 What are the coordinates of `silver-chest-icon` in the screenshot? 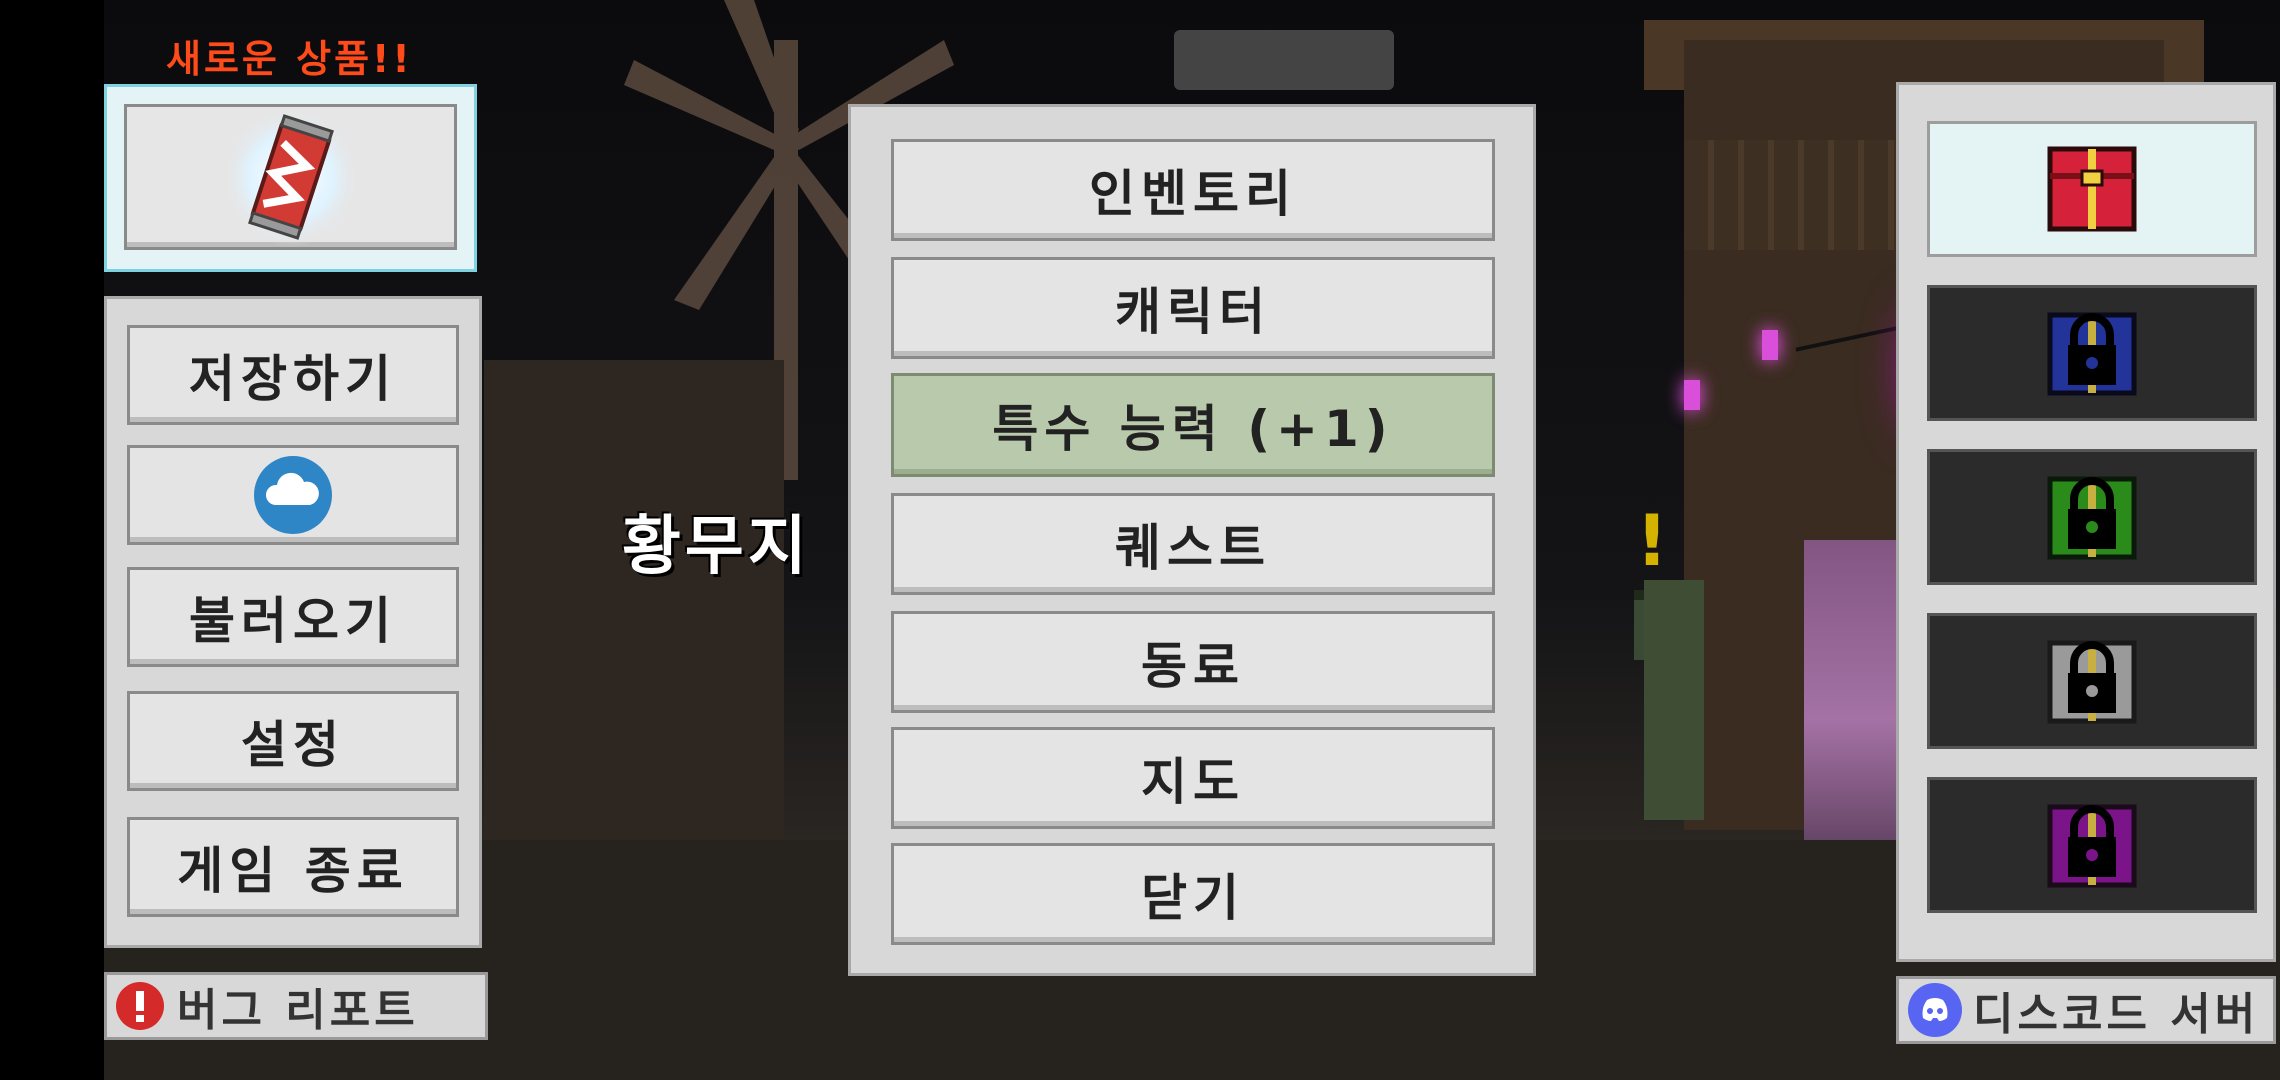 It's located at (2092, 682).